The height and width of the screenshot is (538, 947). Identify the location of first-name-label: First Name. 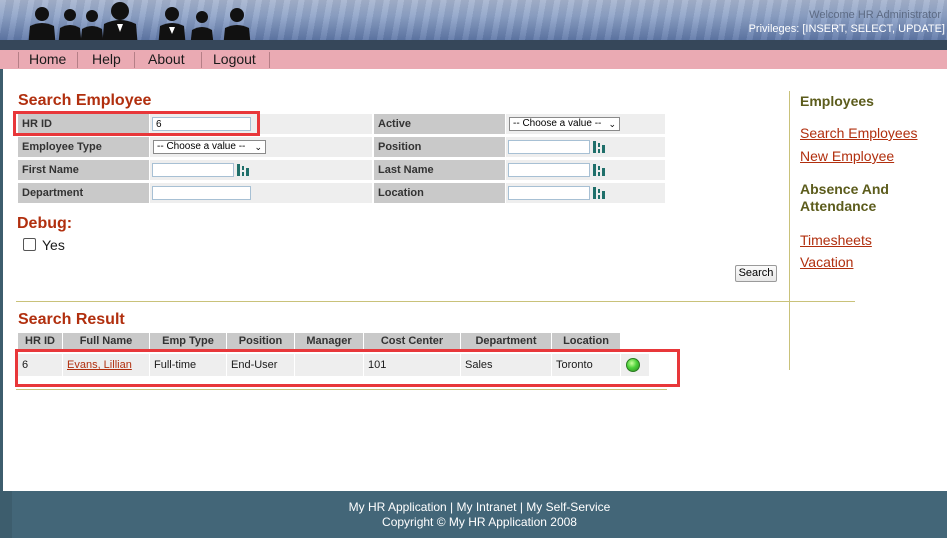
(83, 170).